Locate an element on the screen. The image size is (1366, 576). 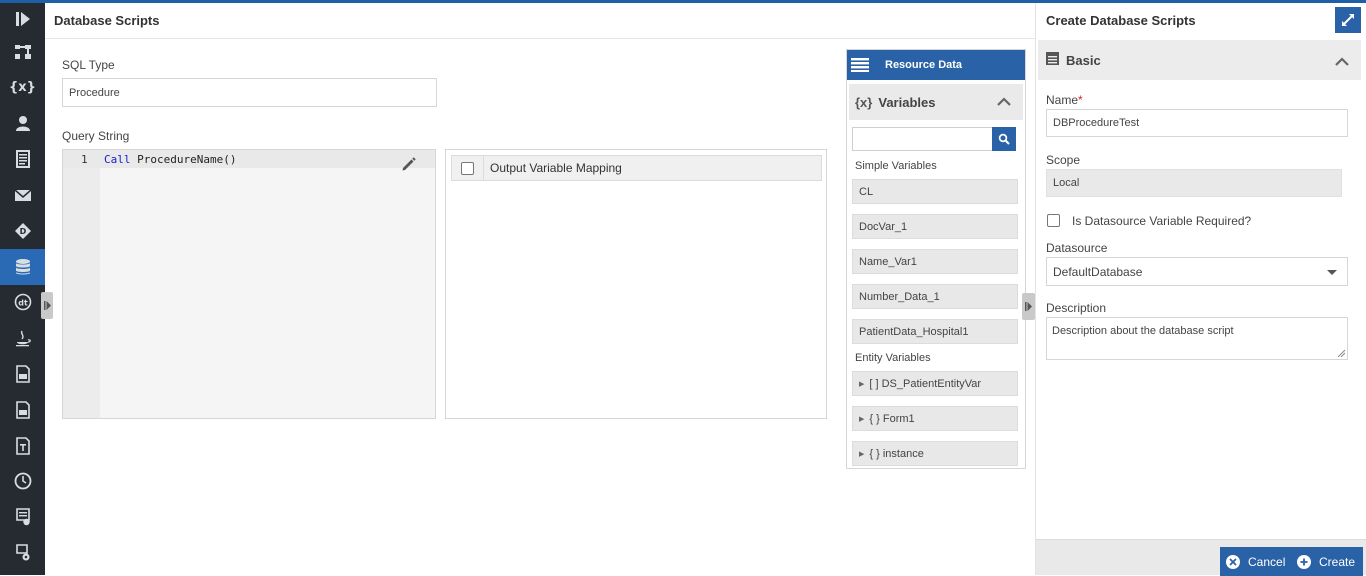
css-file-icon is located at coordinates (22, 410).